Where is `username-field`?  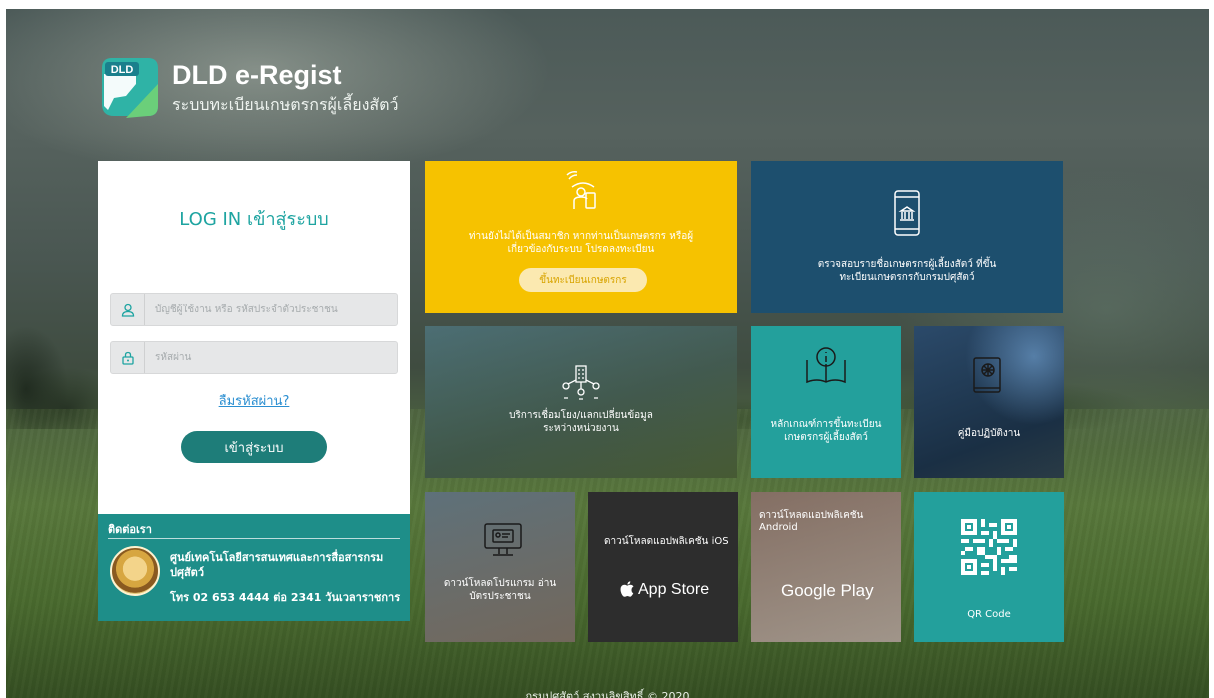
username-field is located at coordinates (254, 309).